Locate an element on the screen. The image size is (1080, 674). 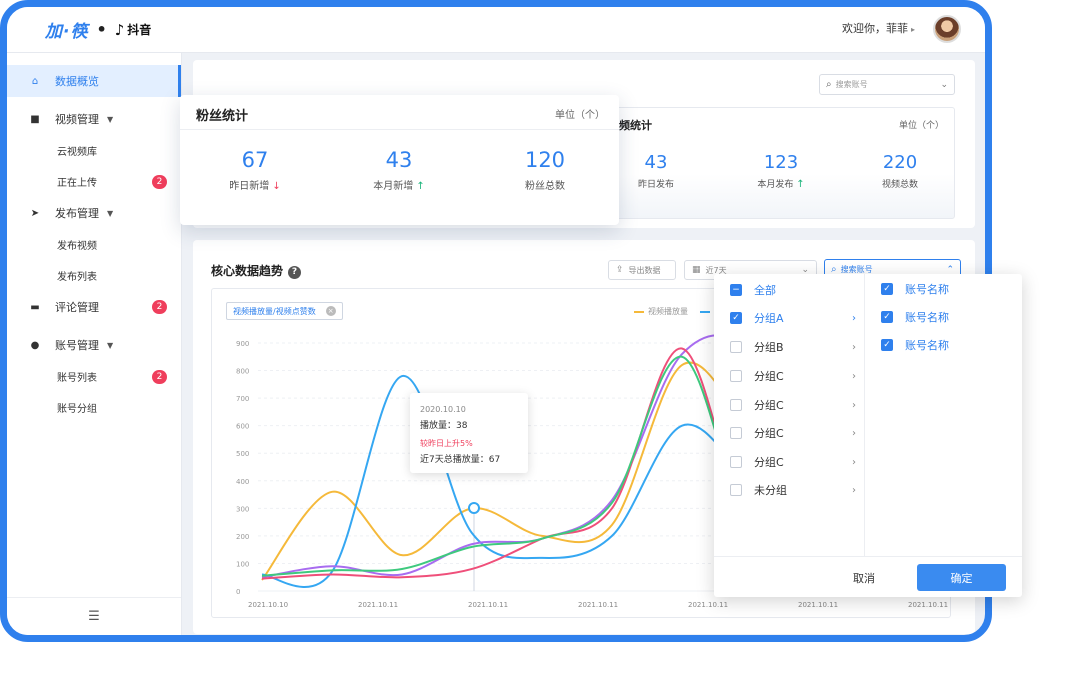
logo-partner: ♪ 抖音 is located at coordinates (133, 30).